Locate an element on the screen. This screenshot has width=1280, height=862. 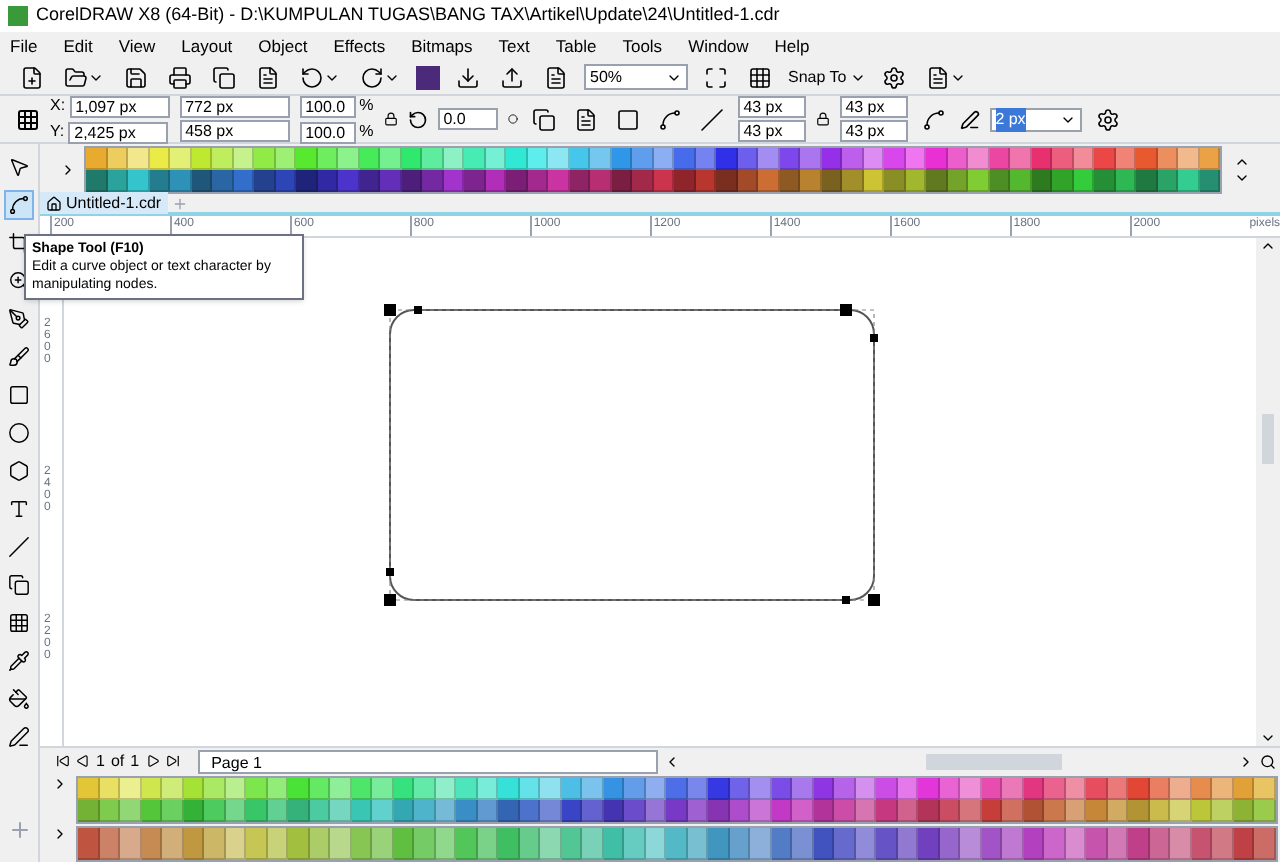
degree-icon is located at coordinates (512, 119).